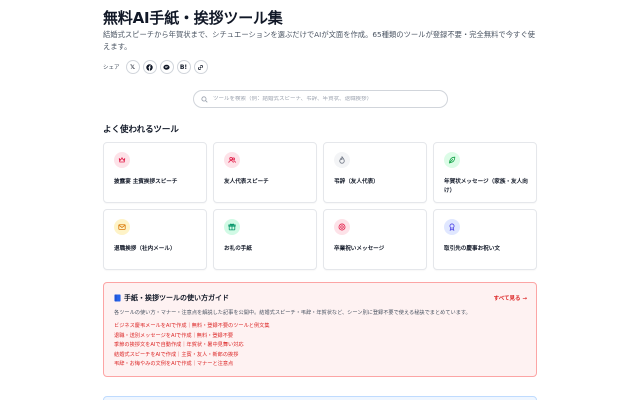 This screenshot has height=400, width=640. Describe the element at coordinates (192, 337) in the screenshot. I see `guide-link: 退職・送別メッセージをAIで作成｜無料・登録不要` at that location.